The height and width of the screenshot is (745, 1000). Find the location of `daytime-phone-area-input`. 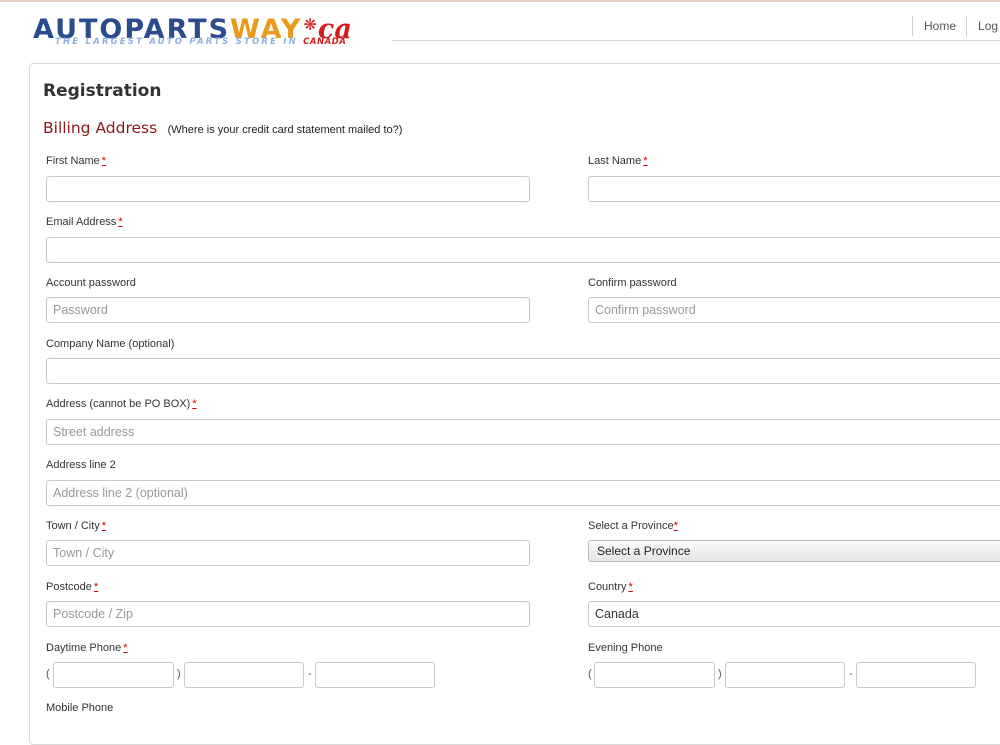

daytime-phone-area-input is located at coordinates (113, 675).